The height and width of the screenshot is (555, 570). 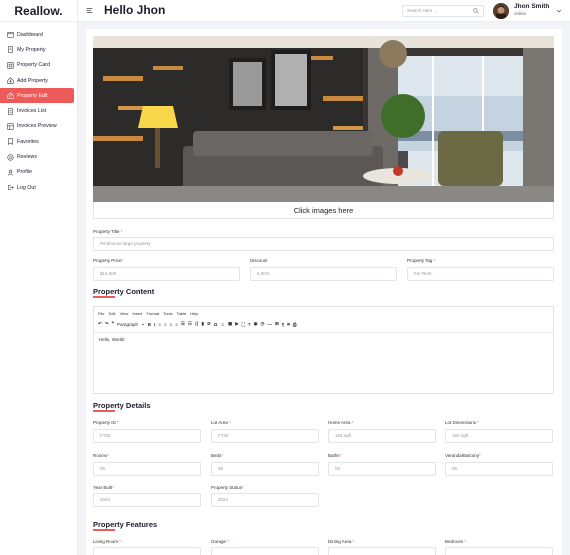 What do you see at coordinates (112, 339) in the screenshot?
I see `editor-content: Hello, World!` at bounding box center [112, 339].